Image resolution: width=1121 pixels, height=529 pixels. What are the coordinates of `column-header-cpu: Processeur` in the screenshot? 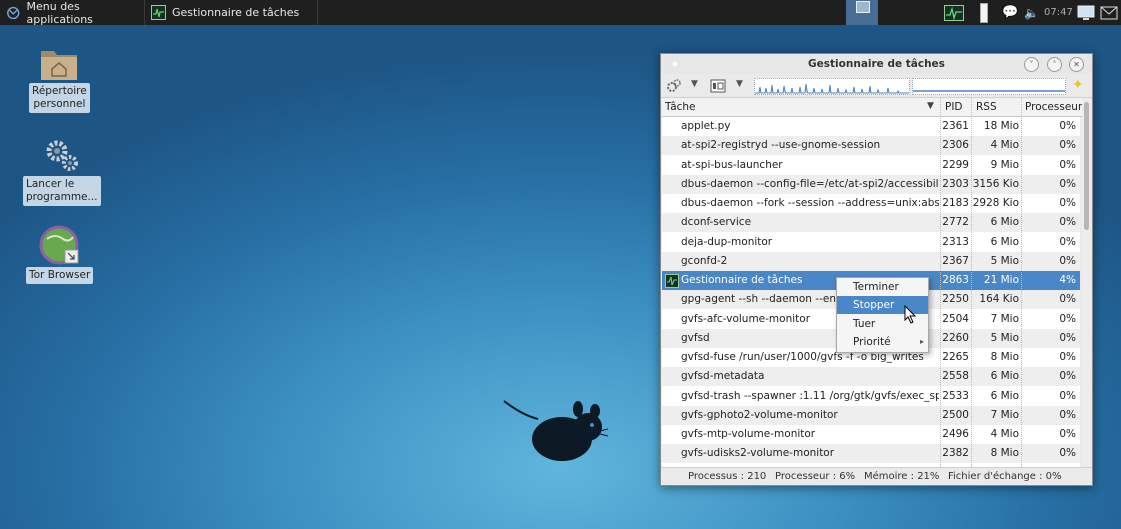 It's located at (1053, 107).